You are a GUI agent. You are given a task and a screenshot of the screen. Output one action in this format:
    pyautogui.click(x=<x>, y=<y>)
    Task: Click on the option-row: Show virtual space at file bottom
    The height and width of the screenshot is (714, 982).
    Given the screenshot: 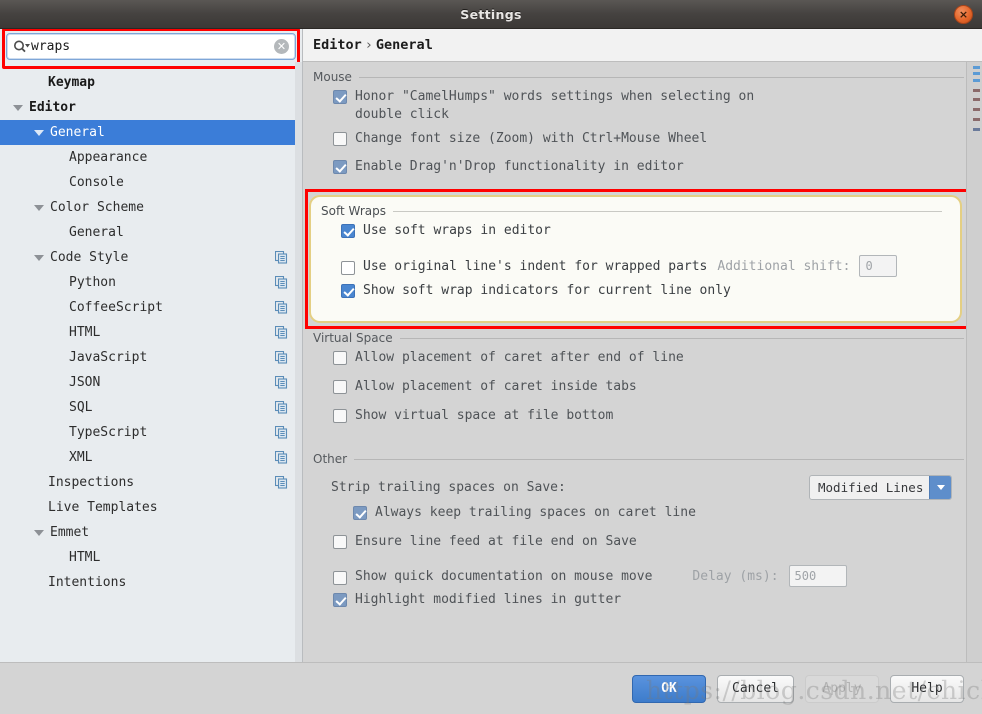 What is the action you would take?
    pyautogui.click(x=642, y=421)
    